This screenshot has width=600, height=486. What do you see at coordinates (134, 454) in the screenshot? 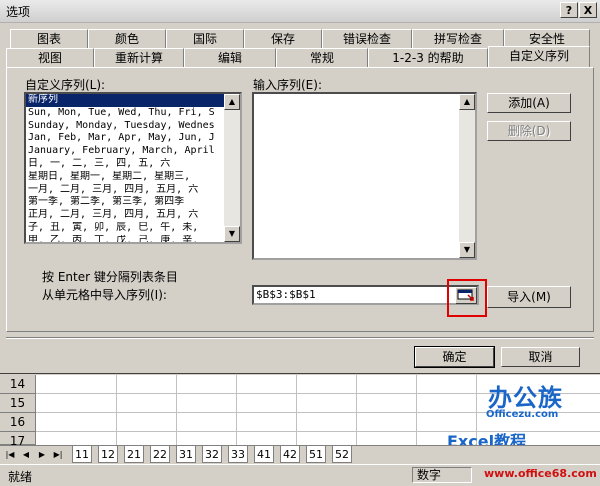
I see `sheet-tab: 21` at bounding box center [134, 454].